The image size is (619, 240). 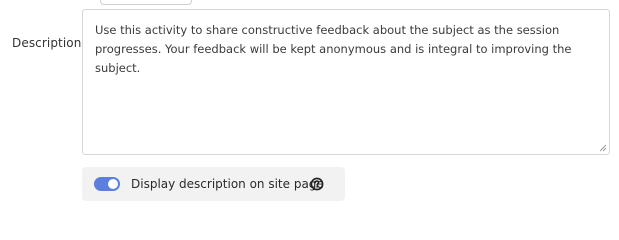 I want to click on toggle-knob, so click(x=113, y=184).